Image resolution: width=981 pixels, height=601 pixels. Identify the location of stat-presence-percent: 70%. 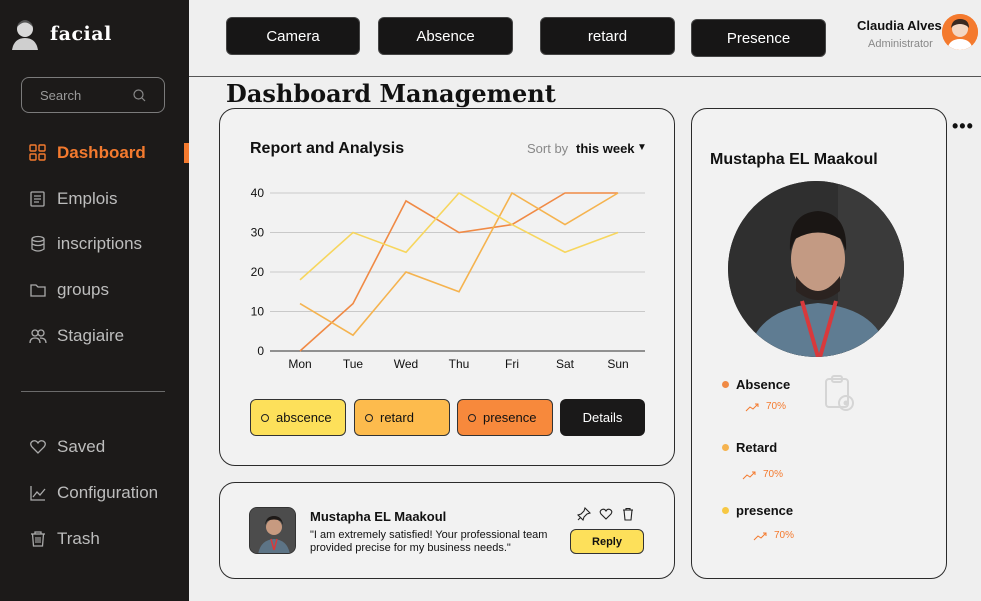
(773, 535).